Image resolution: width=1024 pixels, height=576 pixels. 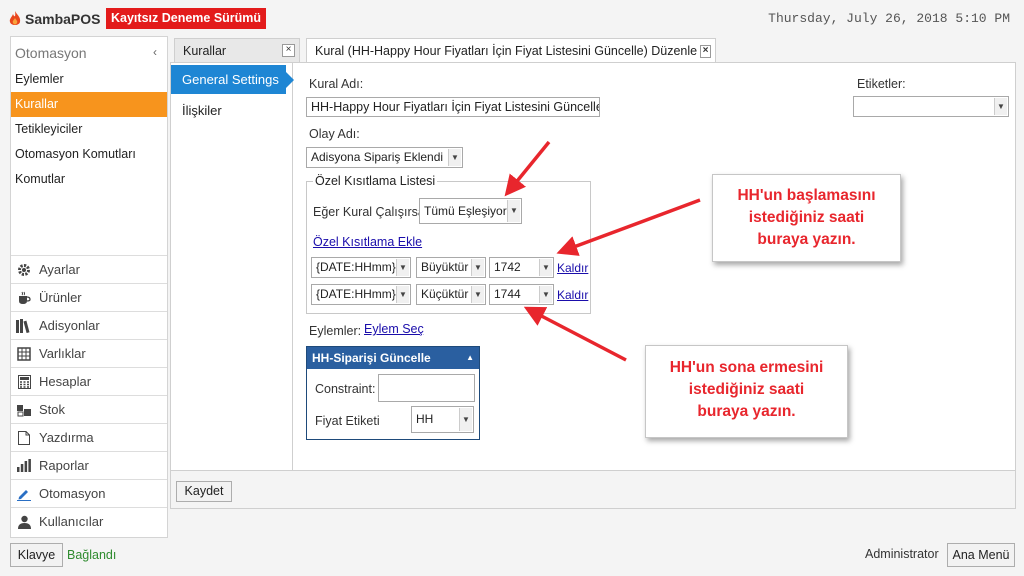 I want to click on price-tag-select: HH ▼, so click(x=442, y=419).